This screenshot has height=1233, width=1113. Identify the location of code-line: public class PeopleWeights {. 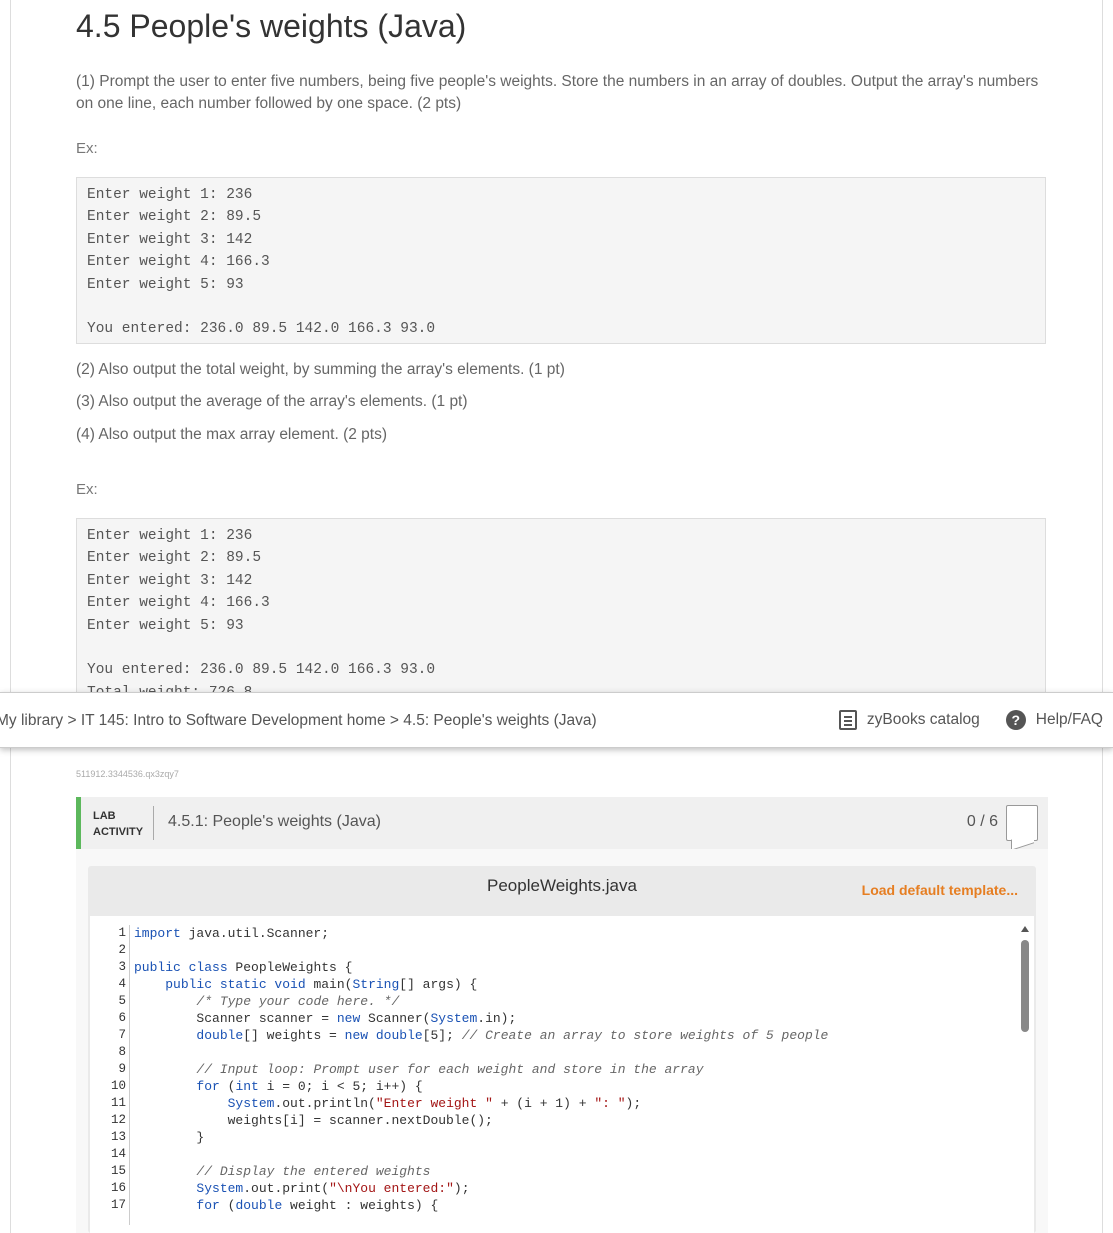
(243, 967).